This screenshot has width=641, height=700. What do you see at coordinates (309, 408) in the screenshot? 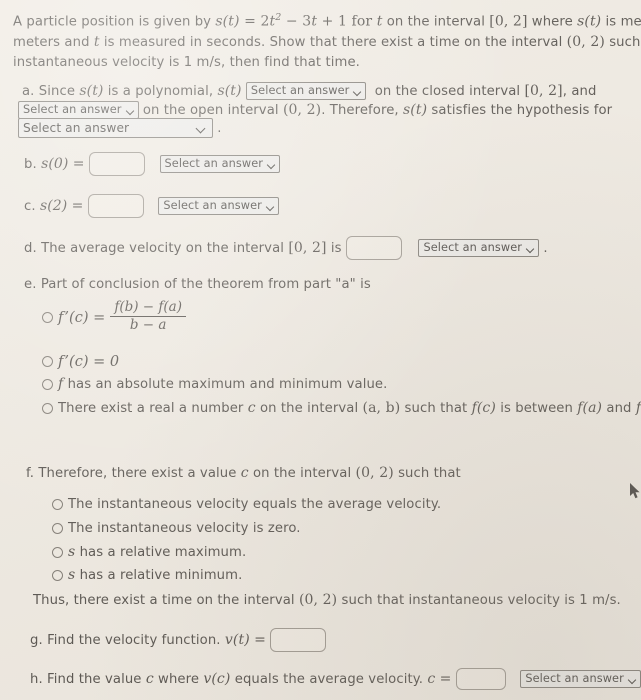
I see `part-e-option-4-t2: on the interval` at bounding box center [309, 408].